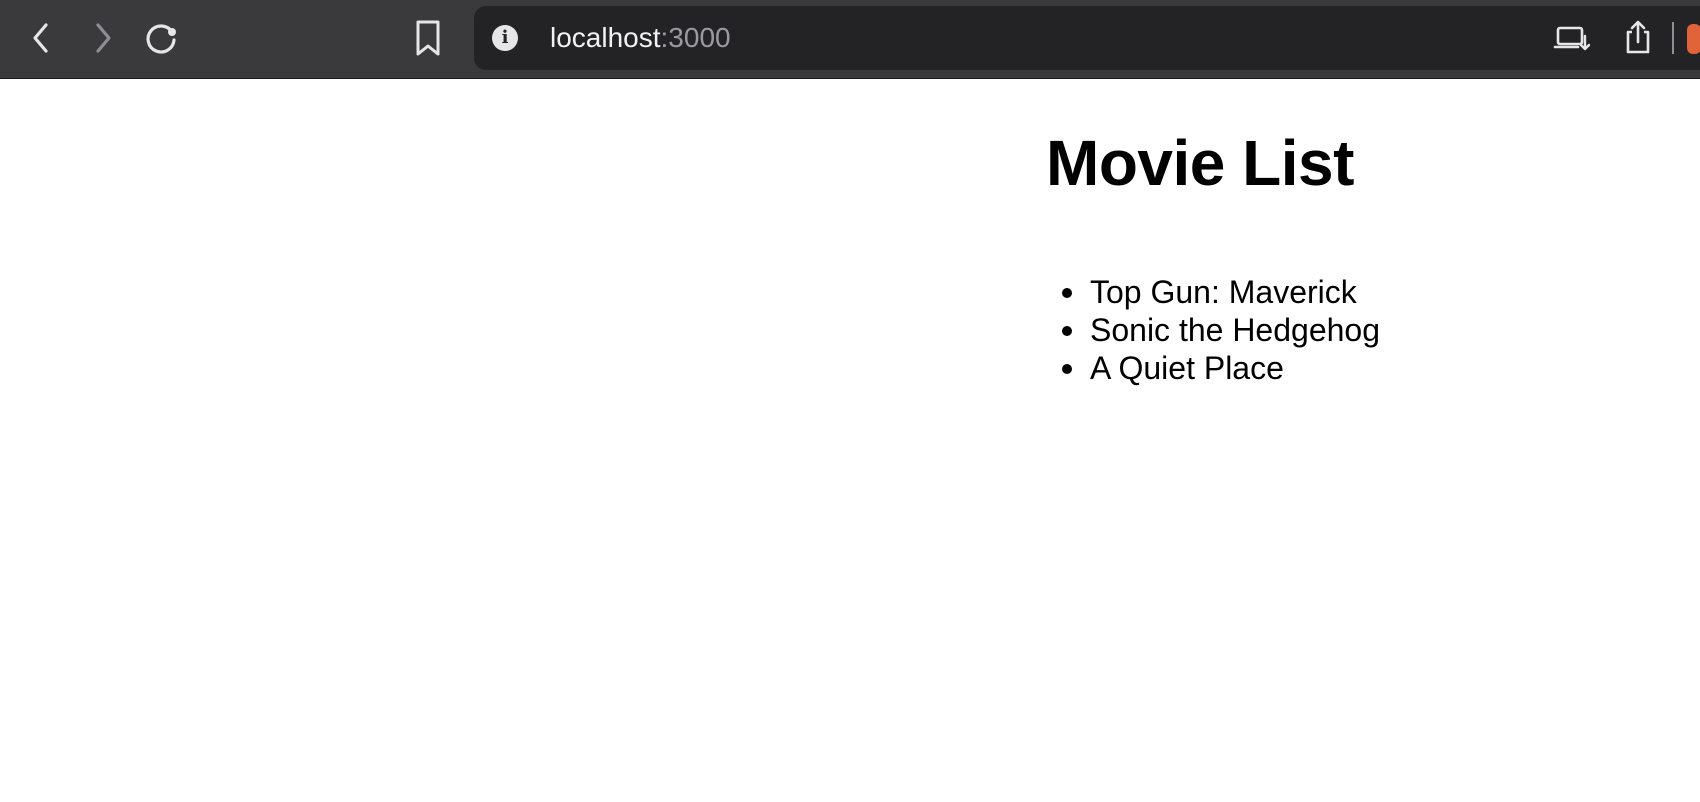 This screenshot has height=802, width=1700. I want to click on share-icon, so click(1638, 37).